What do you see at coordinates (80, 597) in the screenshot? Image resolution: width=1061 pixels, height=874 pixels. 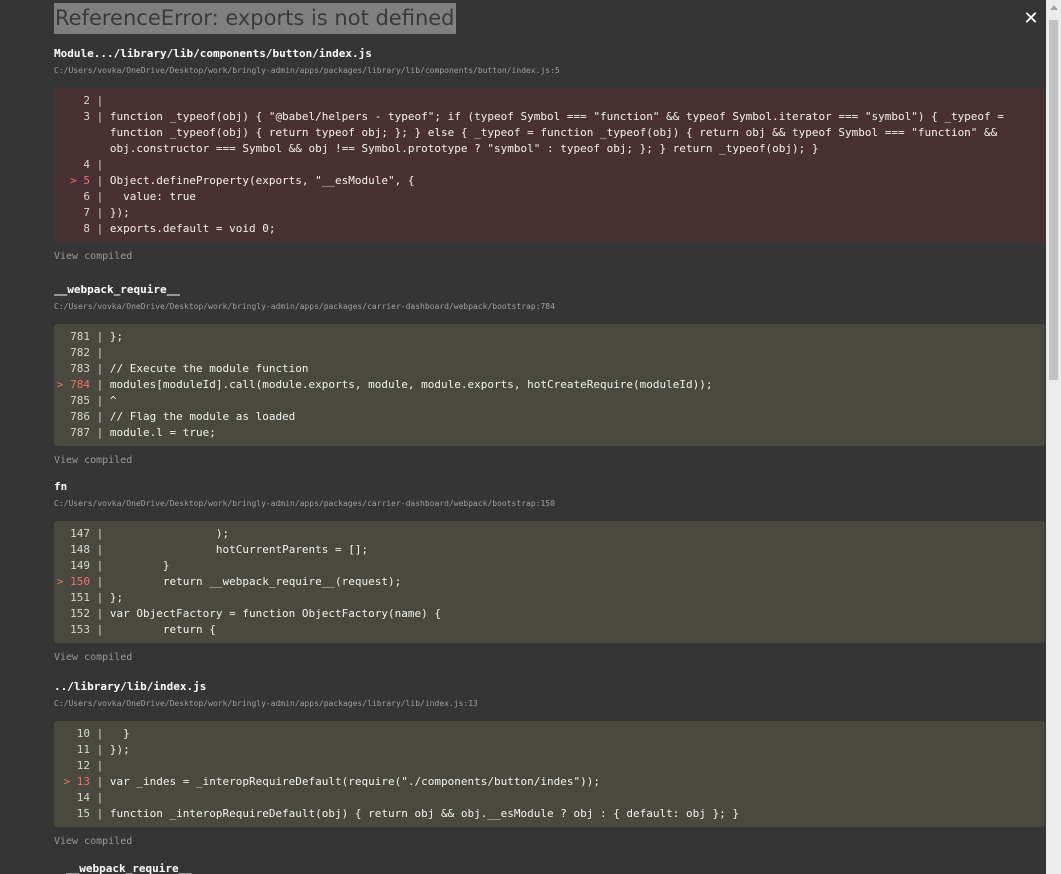 I see `line-number: 151` at bounding box center [80, 597].